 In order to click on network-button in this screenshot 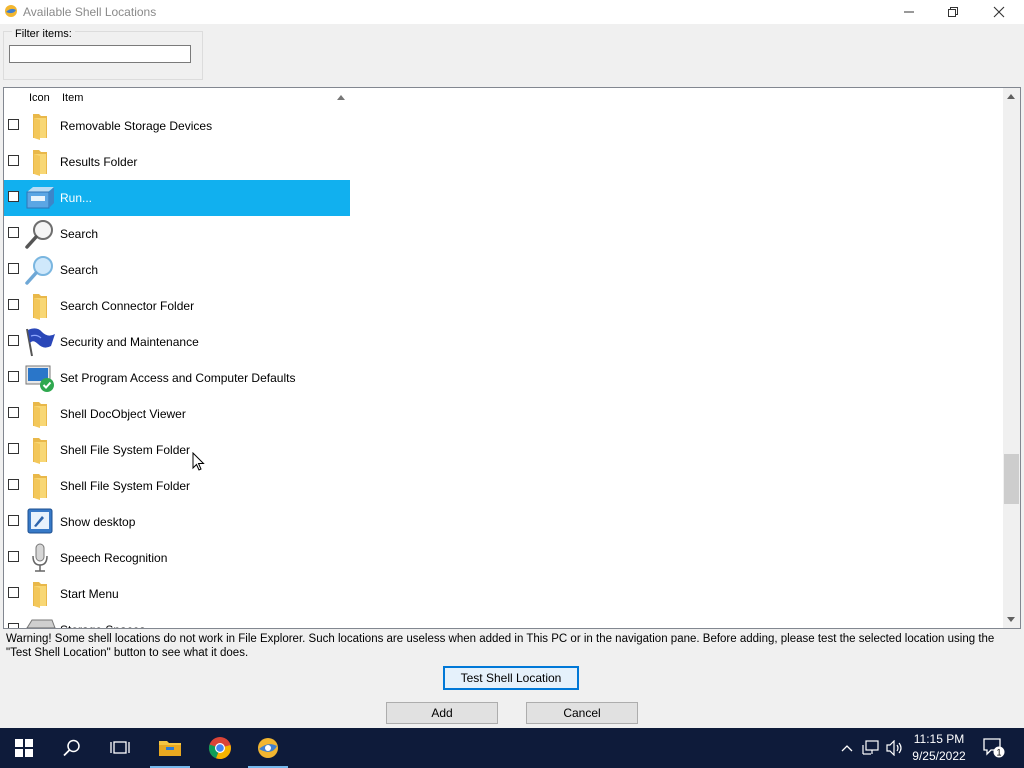, I will do `click(871, 748)`.